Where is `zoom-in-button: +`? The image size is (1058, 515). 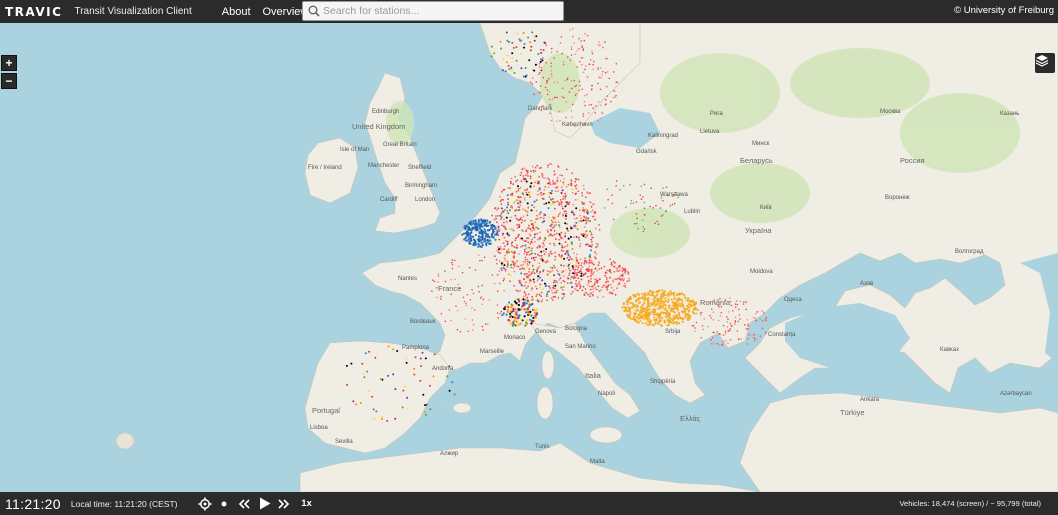
zoom-in-button: + is located at coordinates (9, 63).